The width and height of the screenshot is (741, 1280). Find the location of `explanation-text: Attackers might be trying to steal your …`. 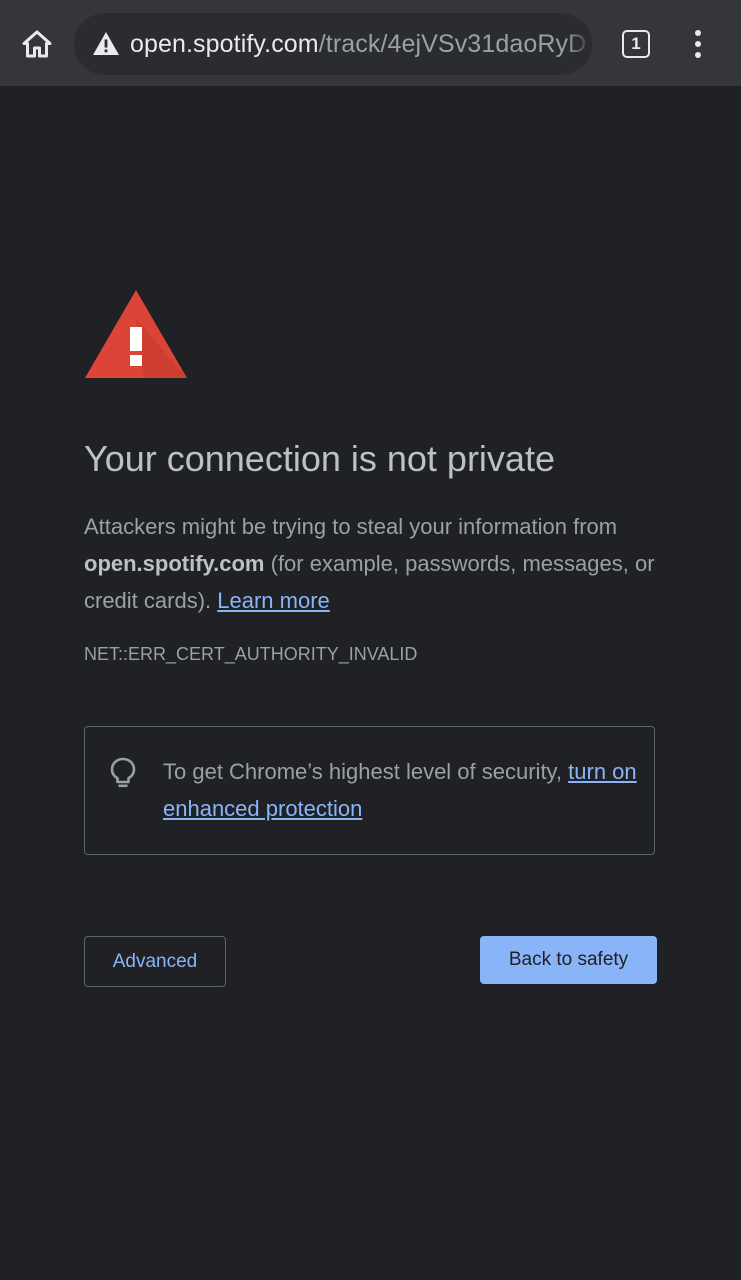

explanation-text: Attackers might be trying to steal your … is located at coordinates (374, 563).